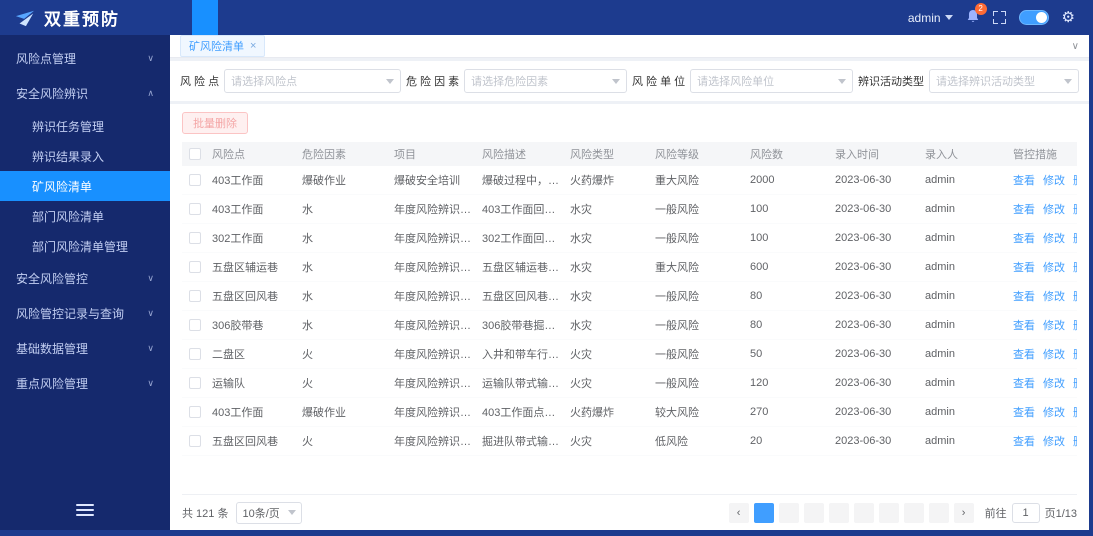  What do you see at coordinates (963, 512) in the screenshot?
I see `next-page-button: ›` at bounding box center [963, 512].